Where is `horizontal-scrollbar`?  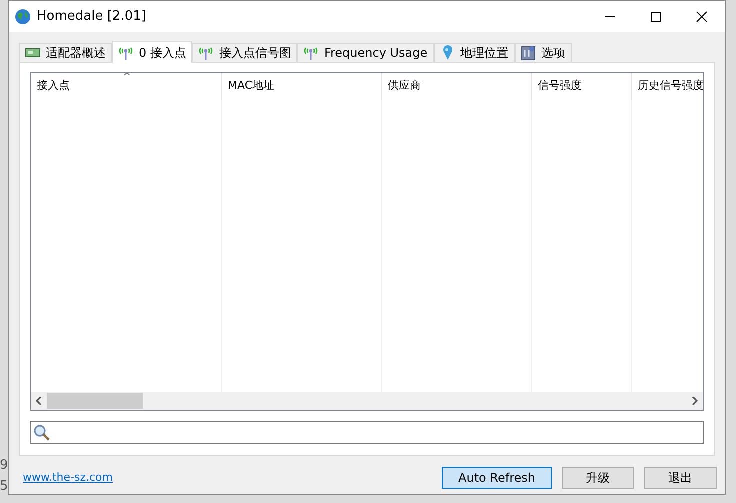
horizontal-scrollbar is located at coordinates (367, 401).